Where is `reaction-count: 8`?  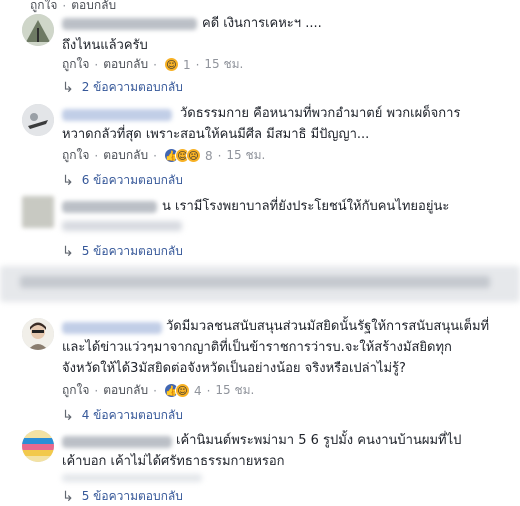
reaction-count: 8 is located at coordinates (208, 155).